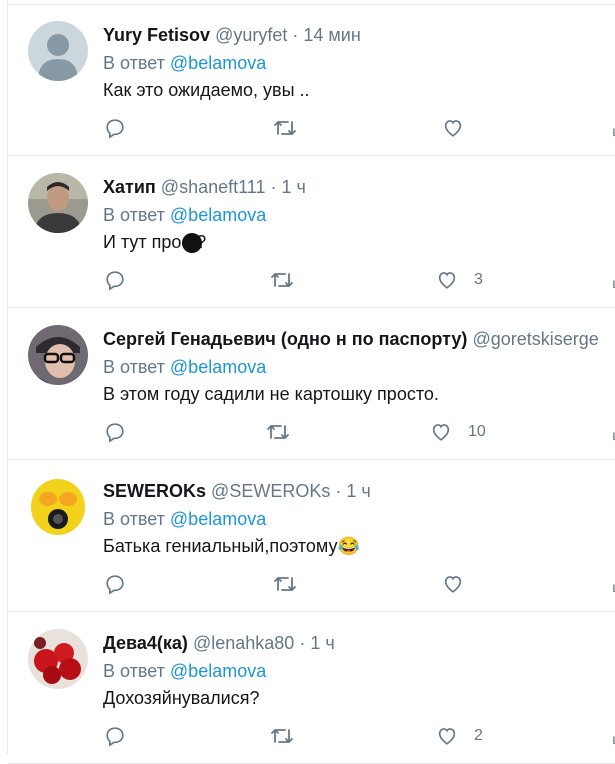 The width and height of the screenshot is (615, 764). Describe the element at coordinates (181, 698) in the screenshot. I see `tweet-text: Дохозяйнувалися?` at that location.